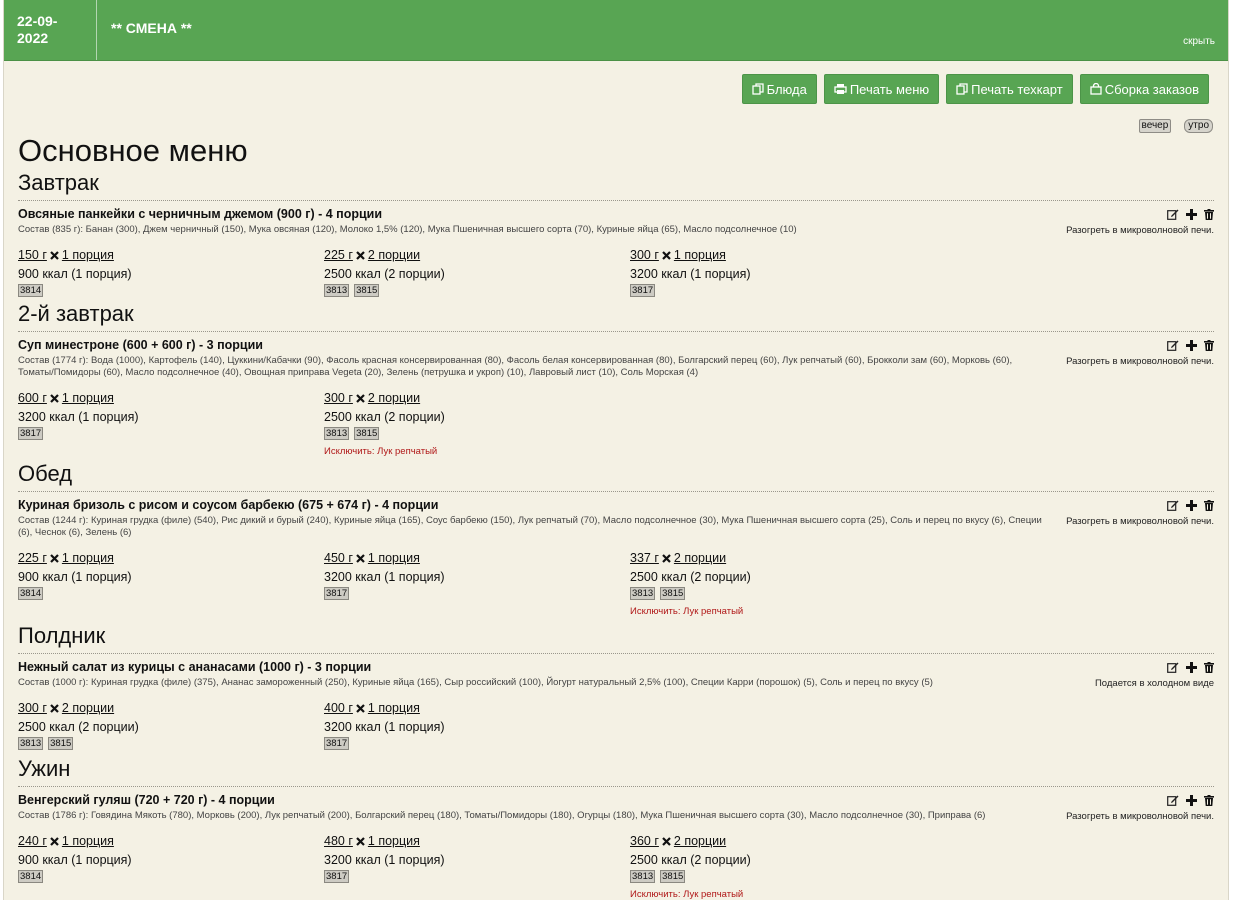  I want to click on portion-weight: 300 г, so click(32, 708).